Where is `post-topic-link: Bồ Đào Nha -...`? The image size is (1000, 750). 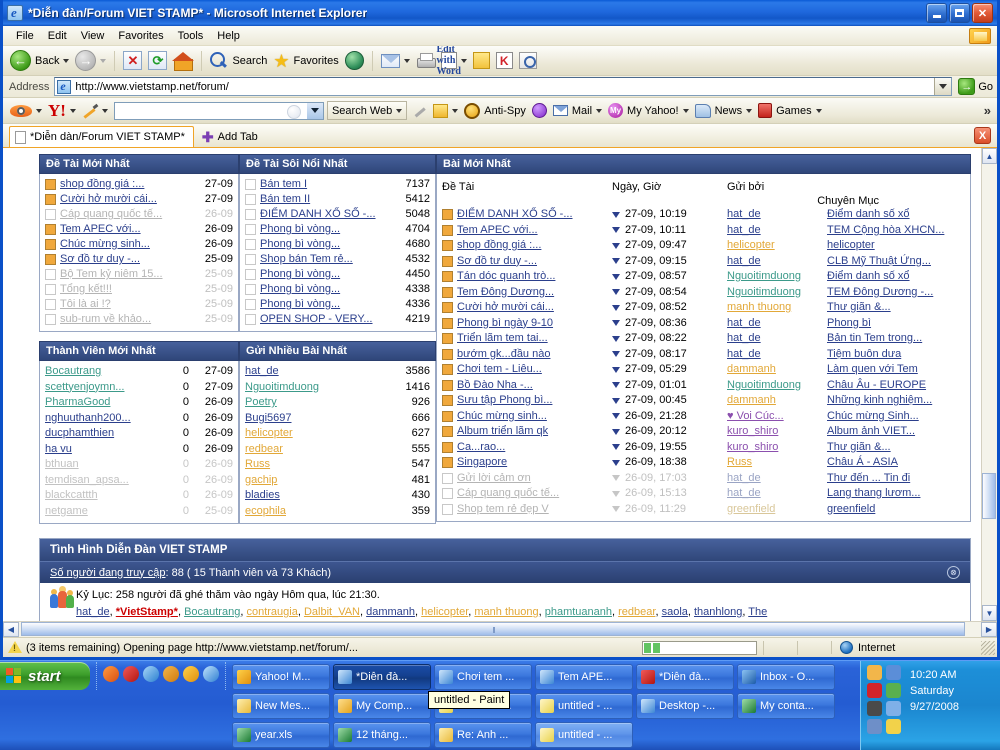 post-topic-link: Bồ Đào Nha -... is located at coordinates (534, 386).